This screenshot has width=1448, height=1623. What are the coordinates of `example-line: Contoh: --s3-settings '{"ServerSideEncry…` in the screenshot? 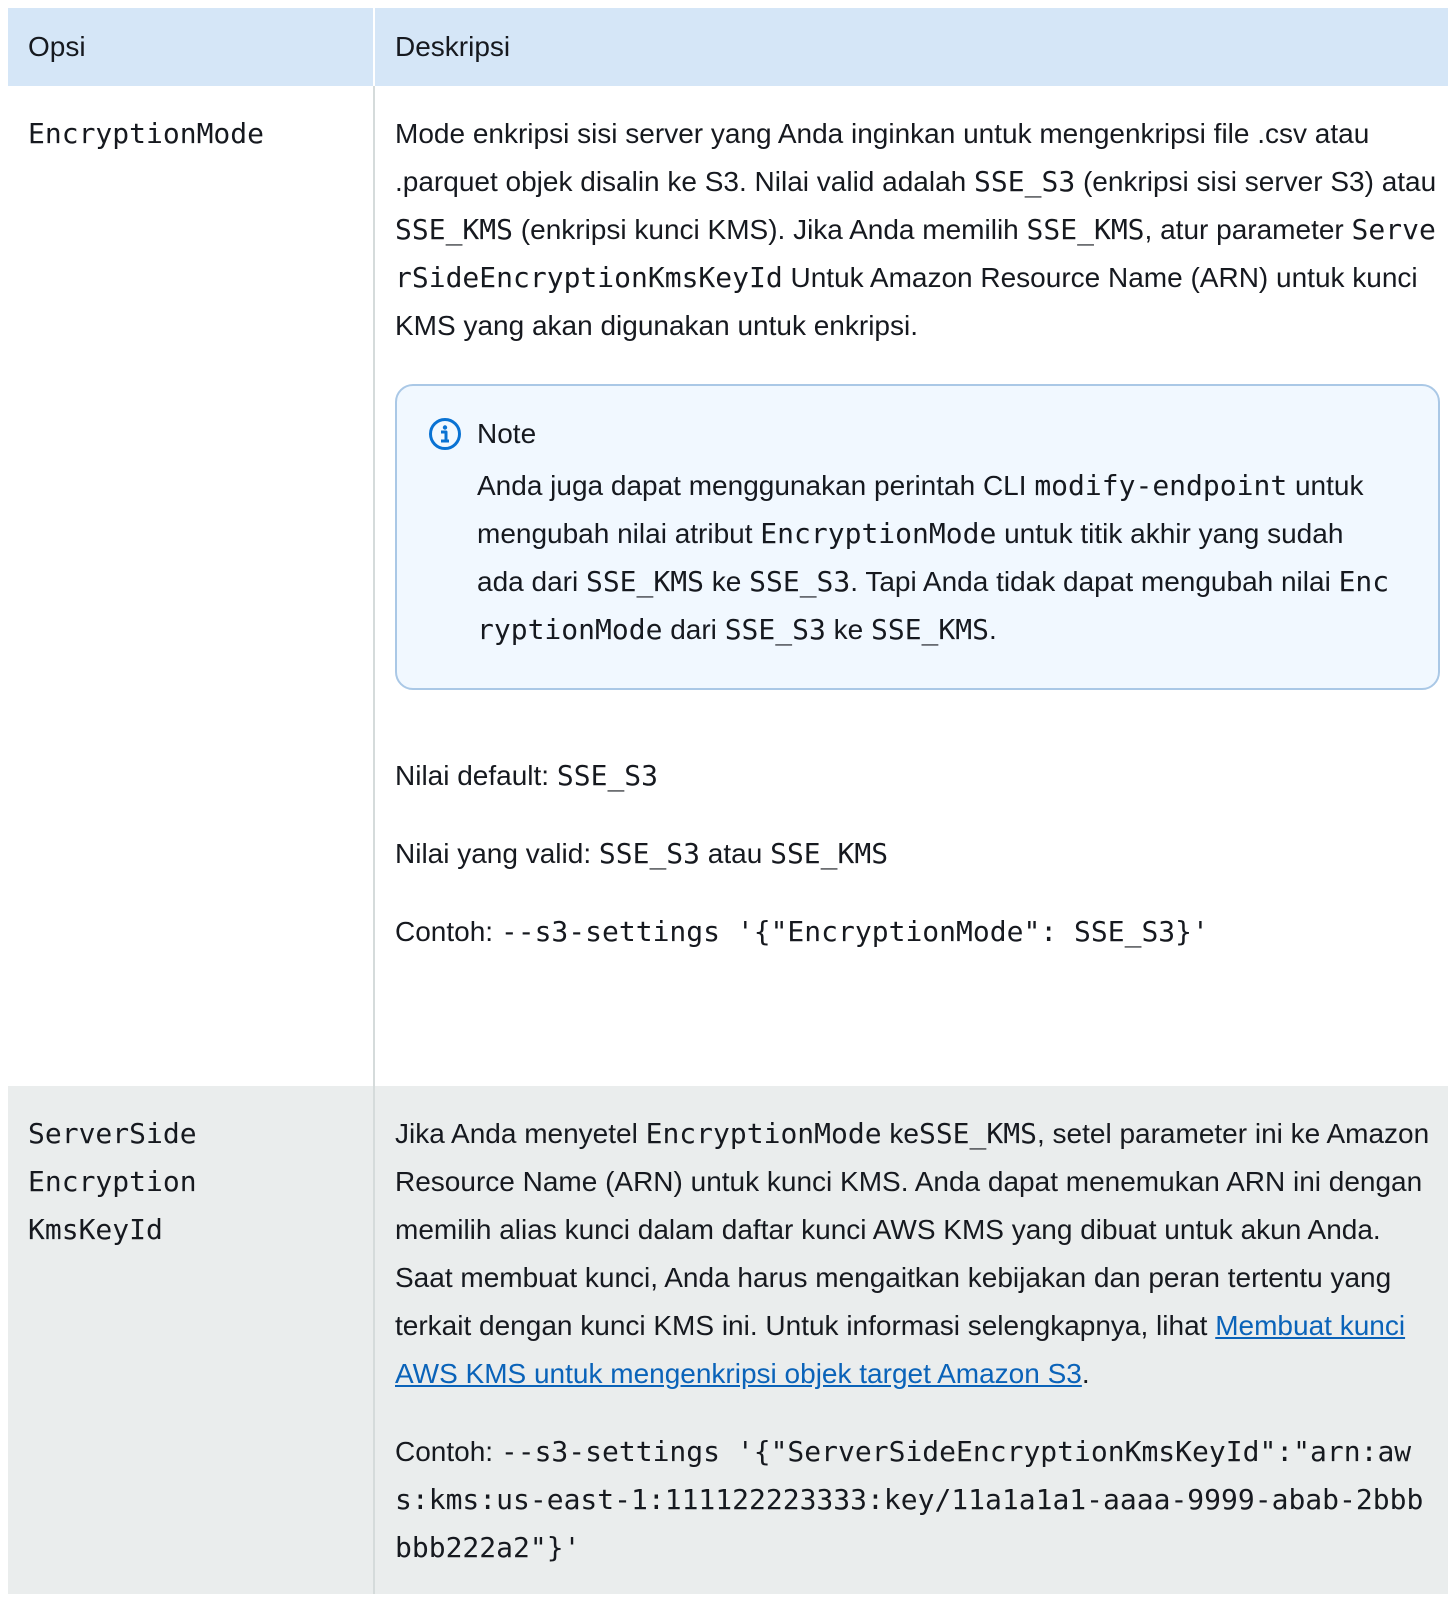 It's located at (917, 1500).